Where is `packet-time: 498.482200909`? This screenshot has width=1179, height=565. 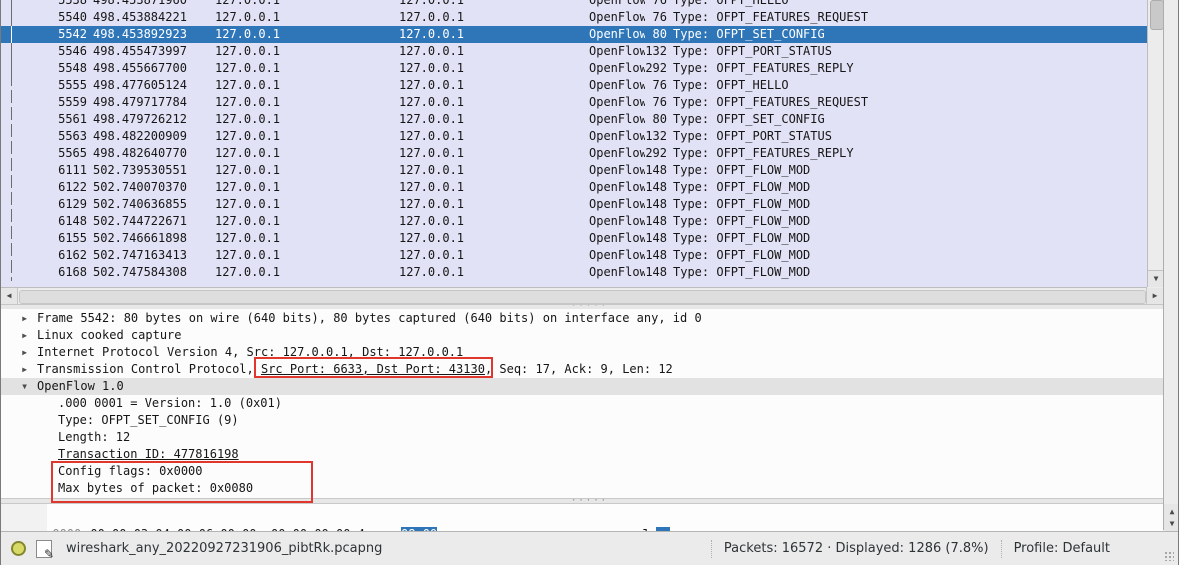
packet-time: 498.482200909 is located at coordinates (140, 136).